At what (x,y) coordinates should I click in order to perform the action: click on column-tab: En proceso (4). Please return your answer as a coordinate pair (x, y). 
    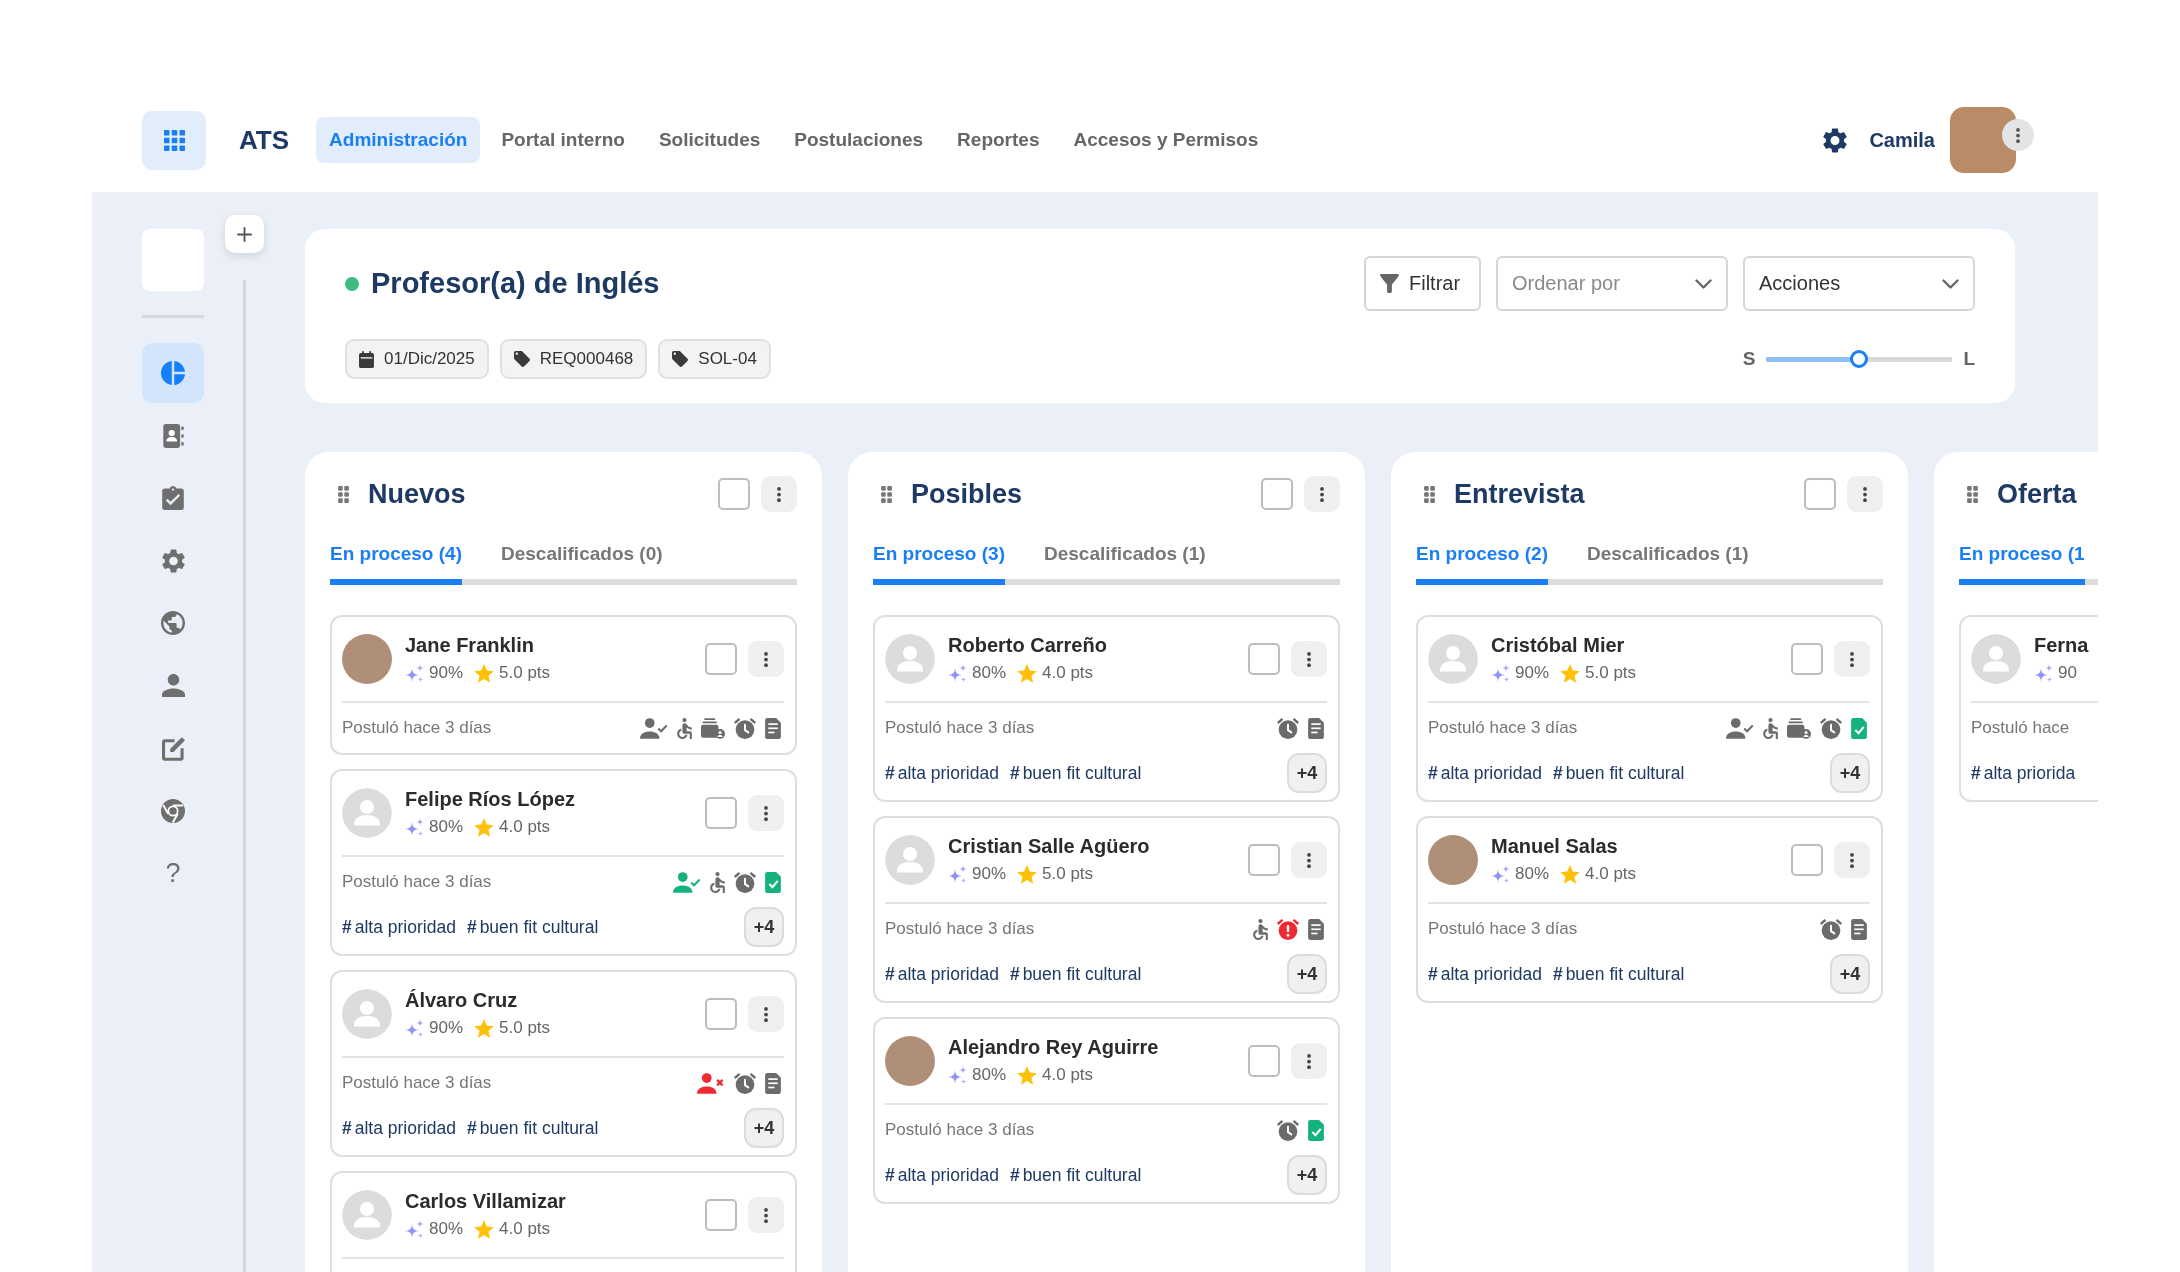
    Looking at the image, I should click on (396, 564).